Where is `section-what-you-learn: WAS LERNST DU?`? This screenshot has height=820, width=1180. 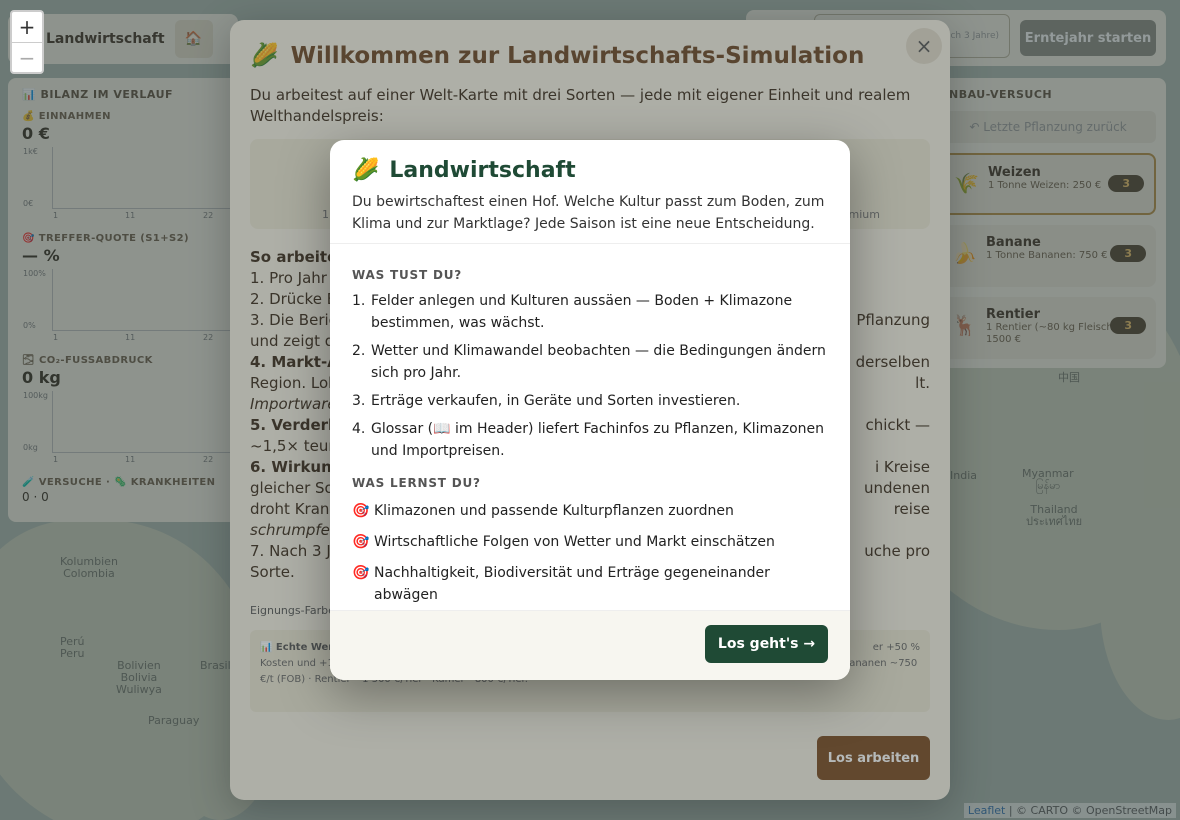 section-what-you-learn: WAS LERNST DU? is located at coordinates (416, 483).